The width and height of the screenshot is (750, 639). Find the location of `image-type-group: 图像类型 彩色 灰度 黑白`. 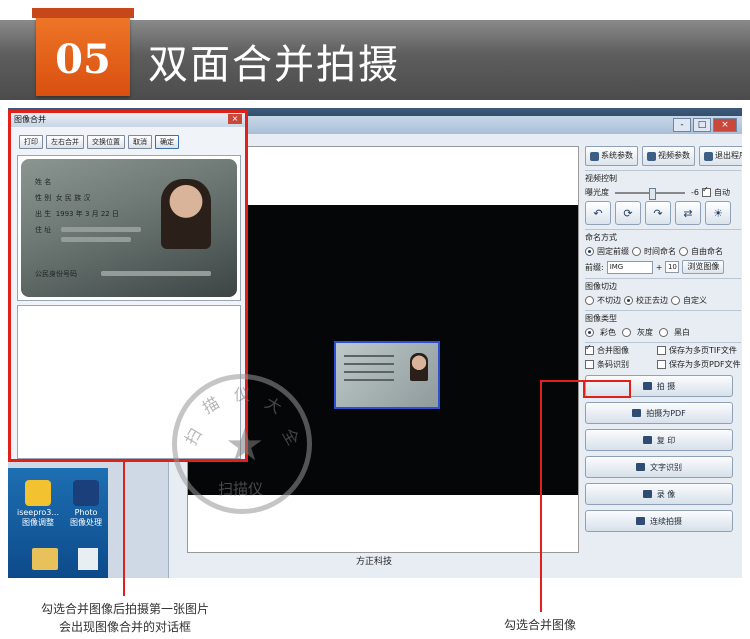

image-type-group: 图像类型 彩色 灰度 黑白 is located at coordinates (663, 324).